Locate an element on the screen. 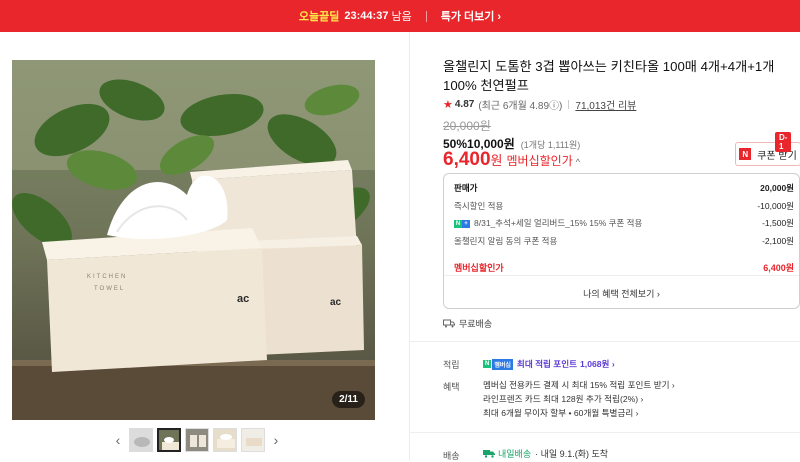 Image resolution: width=800 pixels, height=462 pixels. delivery-date: · 내일 9.1.(화) 도착 is located at coordinates (572, 454).